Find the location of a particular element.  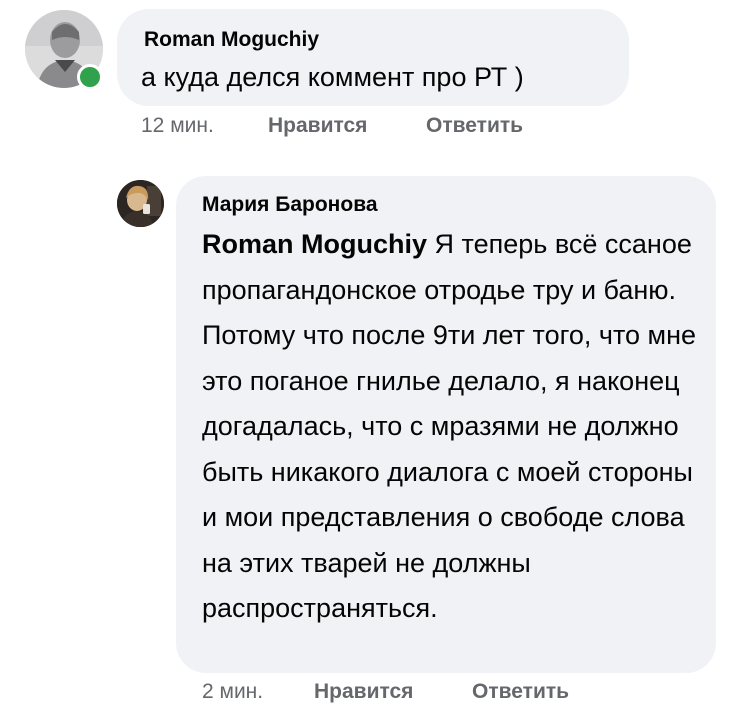

user-avatar-icon is located at coordinates (140, 203).